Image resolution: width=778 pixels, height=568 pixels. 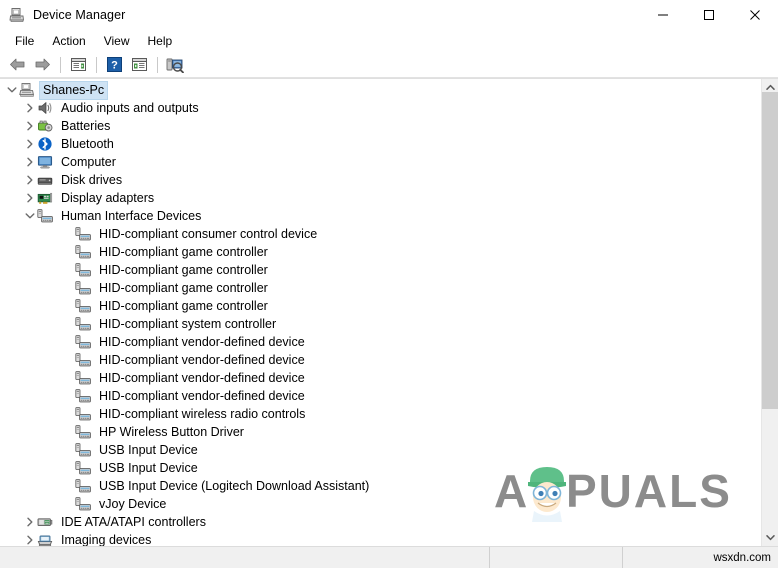 What do you see at coordinates (45, 162) in the screenshot?
I see `monitor-icon` at bounding box center [45, 162].